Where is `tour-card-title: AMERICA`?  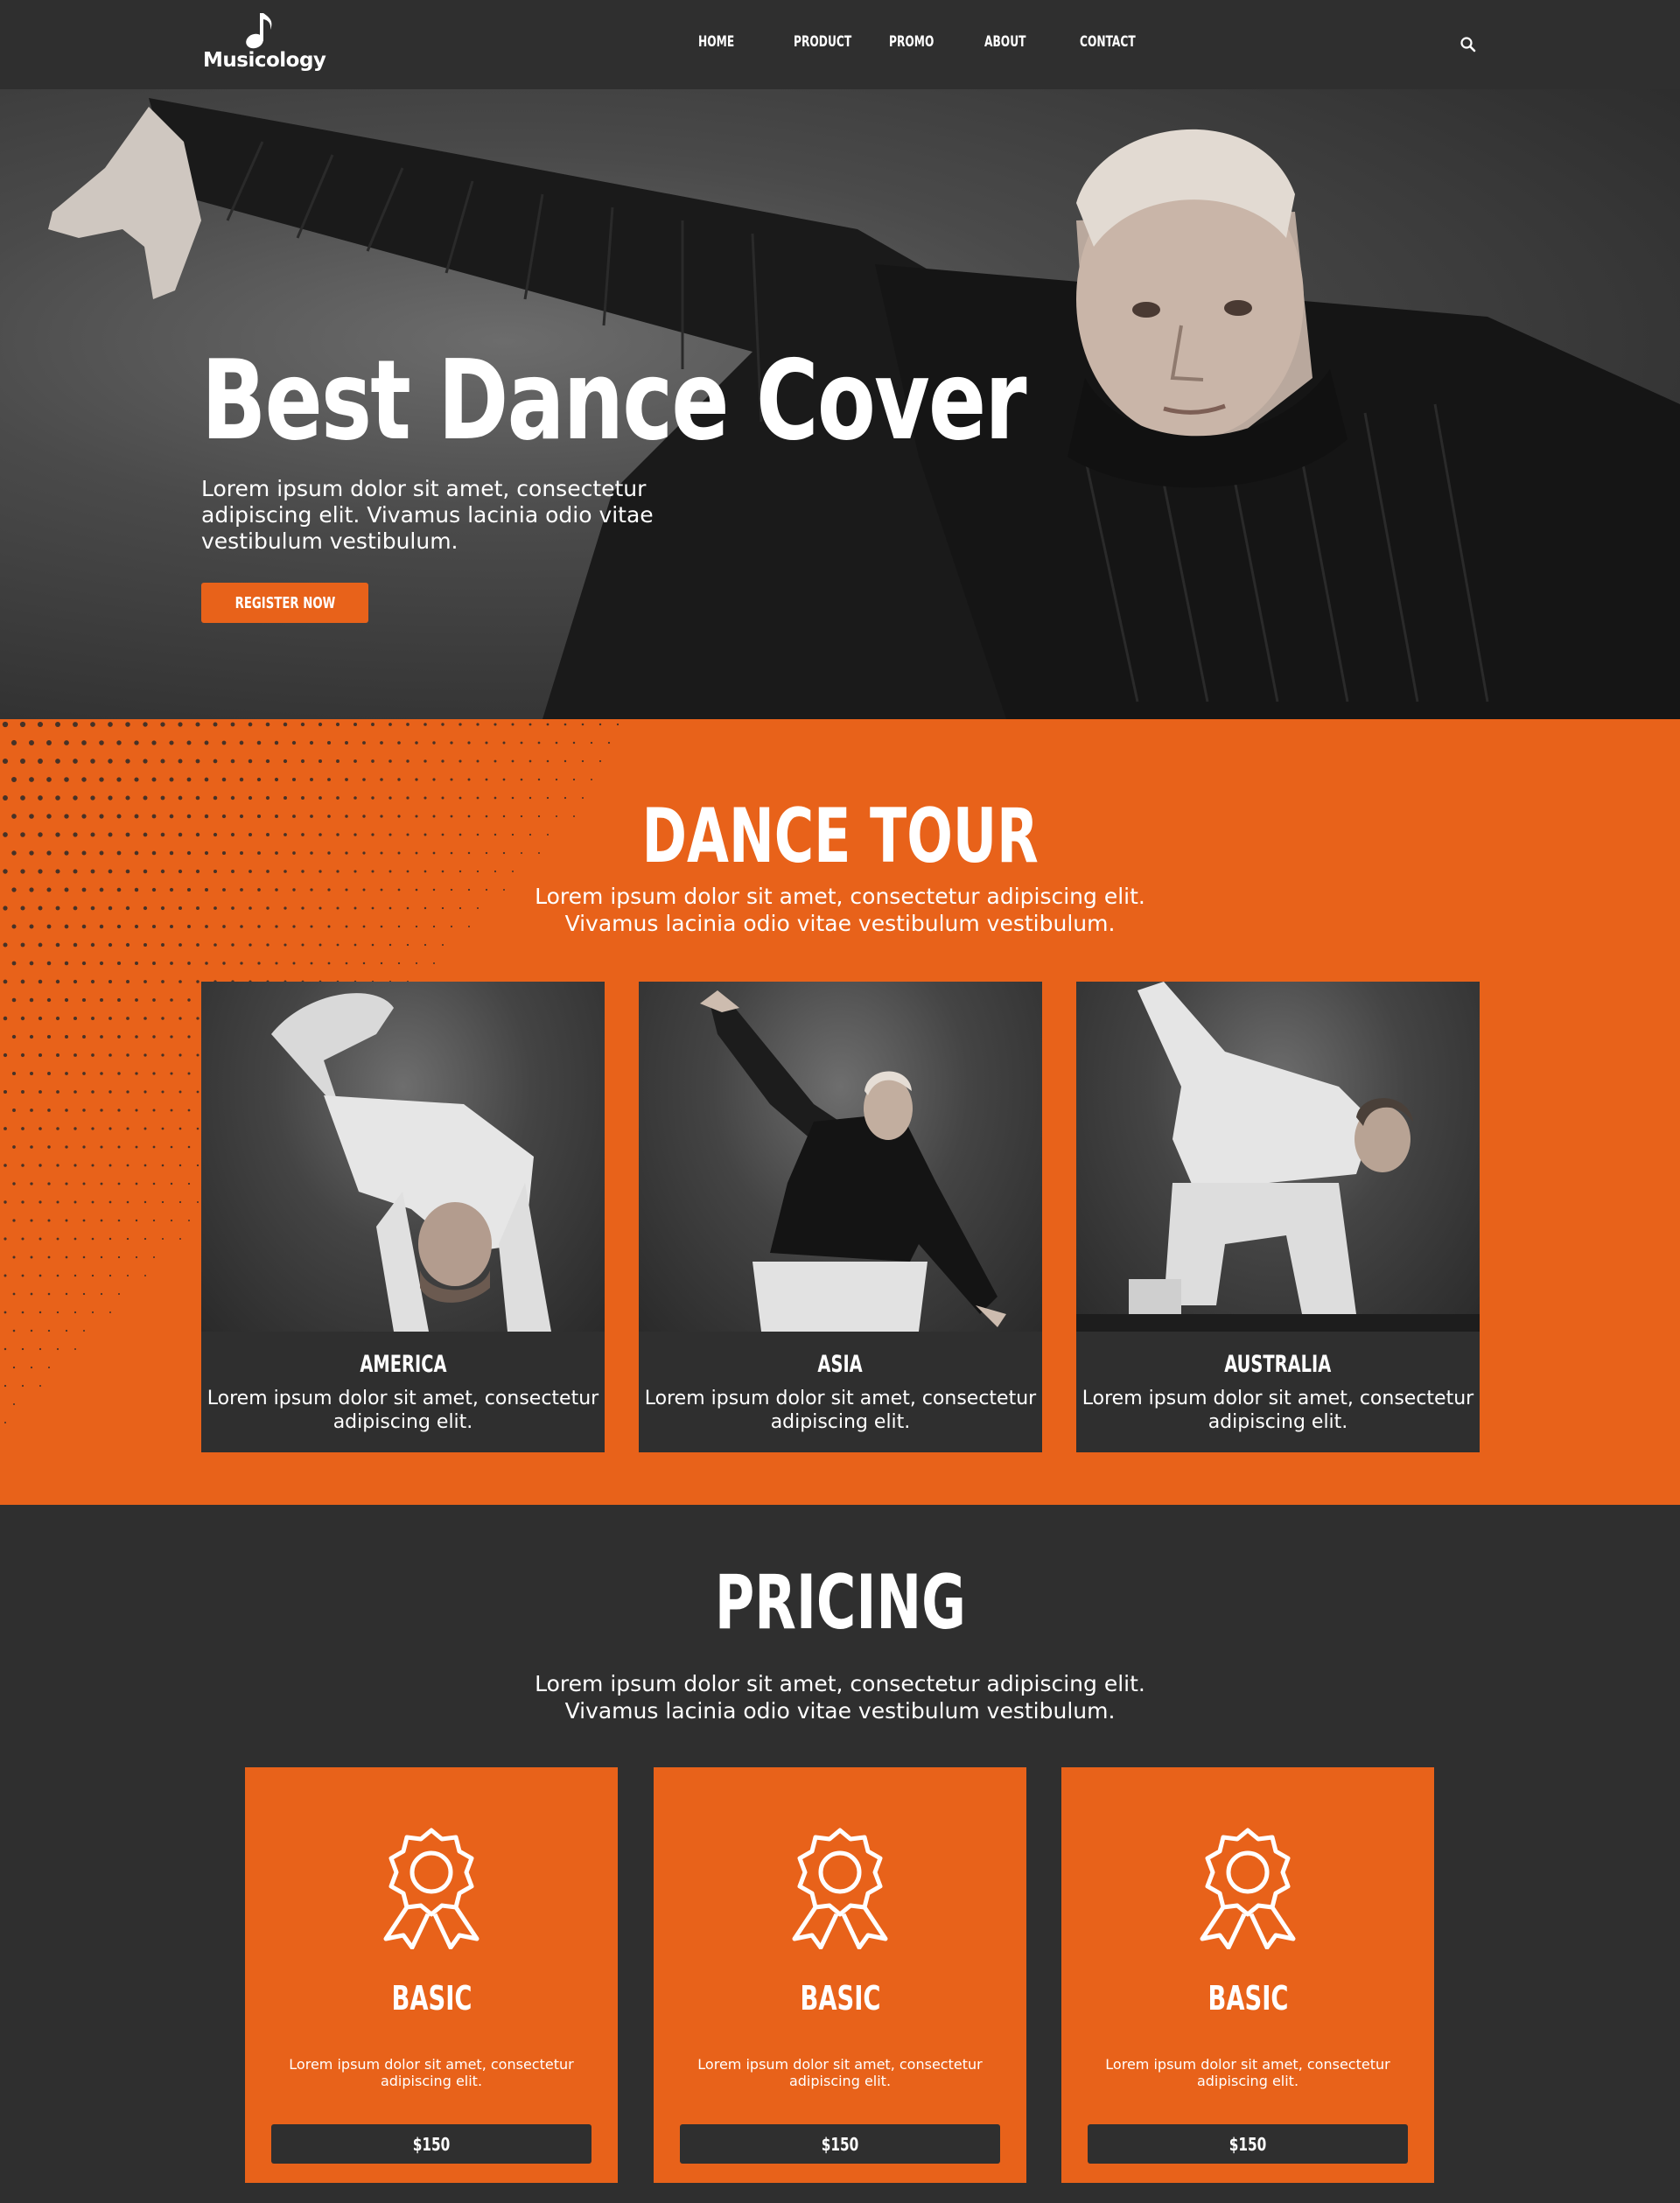 tour-card-title: AMERICA is located at coordinates (403, 1364).